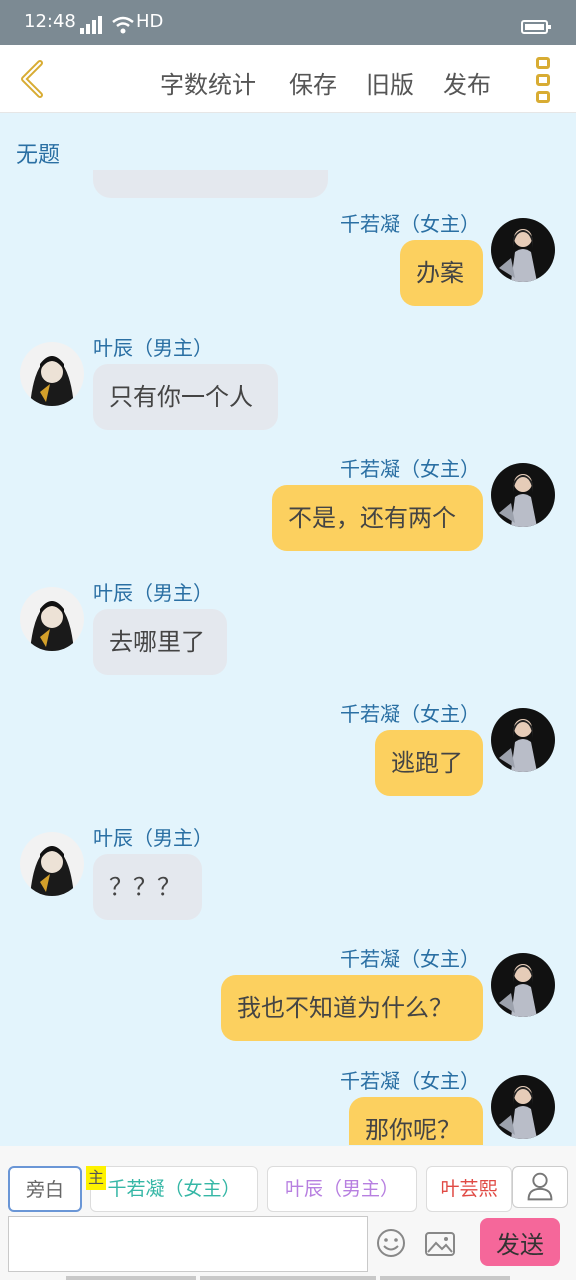  I want to click on send-button: 发送, so click(520, 1242).